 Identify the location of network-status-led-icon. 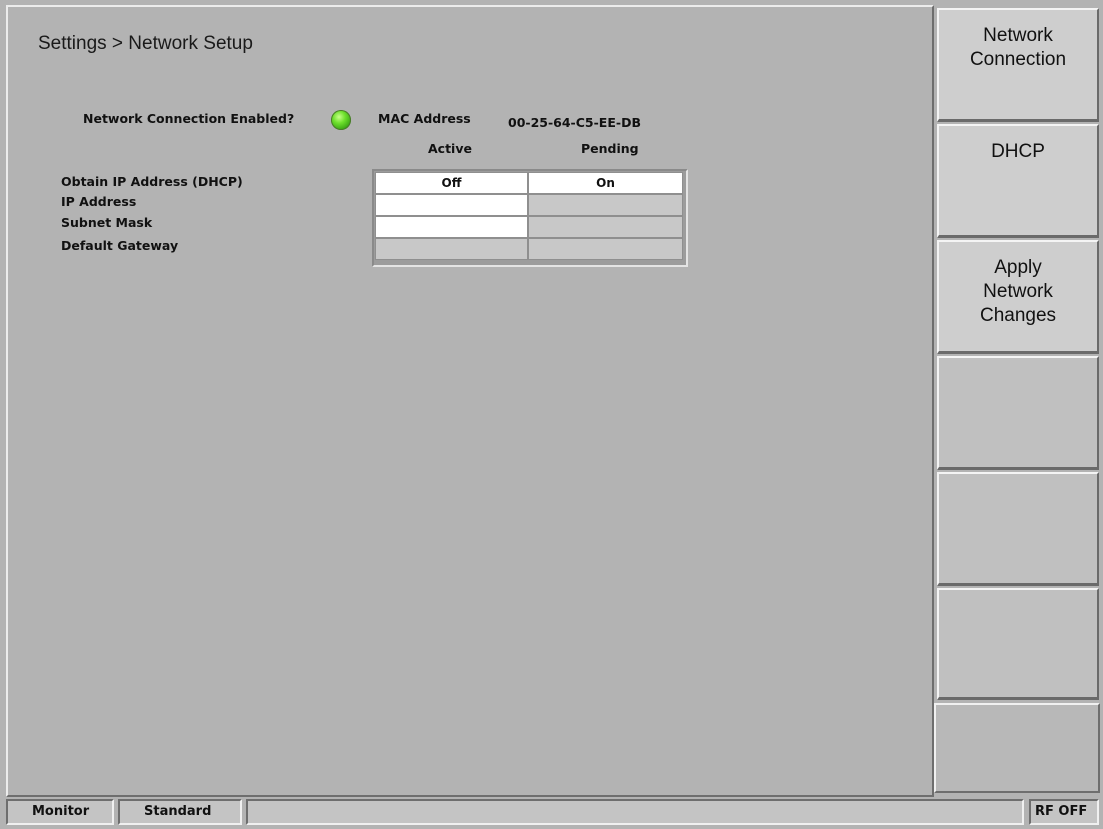
(341, 120).